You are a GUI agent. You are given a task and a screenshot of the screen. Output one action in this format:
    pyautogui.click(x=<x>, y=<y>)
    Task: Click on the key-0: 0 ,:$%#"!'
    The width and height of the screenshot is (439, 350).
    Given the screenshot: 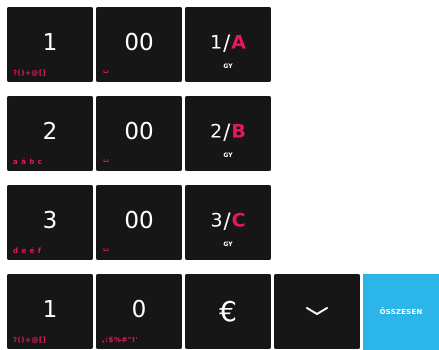 What is the action you would take?
    pyautogui.click(x=139, y=311)
    